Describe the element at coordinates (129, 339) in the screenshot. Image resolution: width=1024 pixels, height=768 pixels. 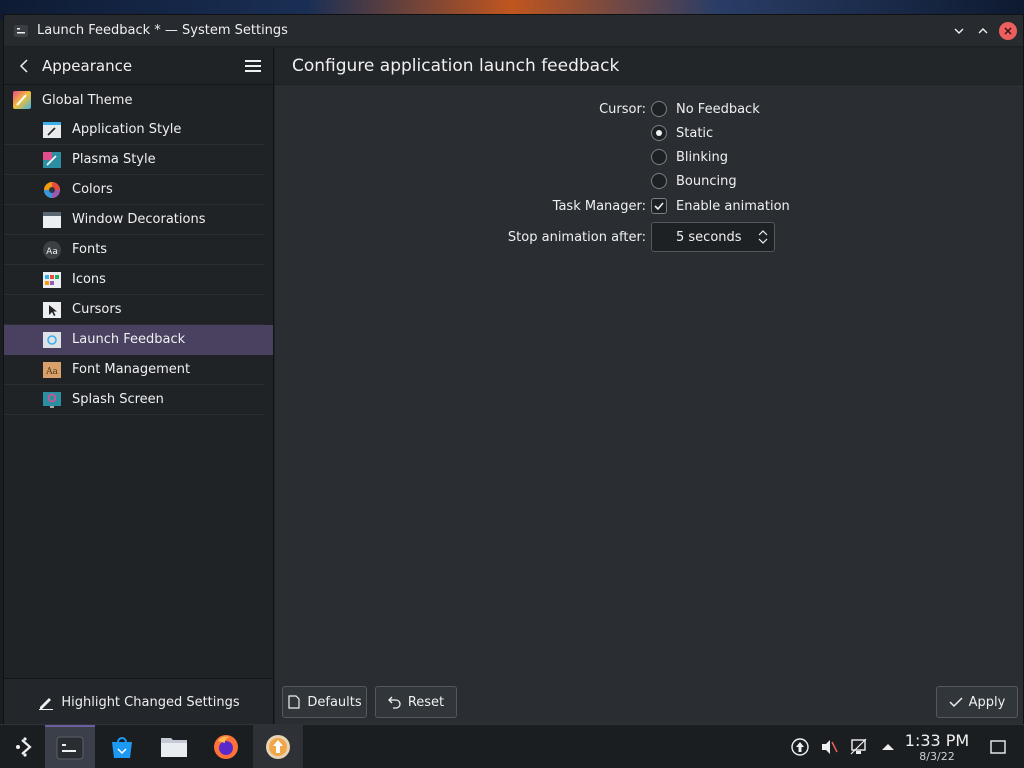
I see `sidebar-item-label: Launch Feedback` at that location.